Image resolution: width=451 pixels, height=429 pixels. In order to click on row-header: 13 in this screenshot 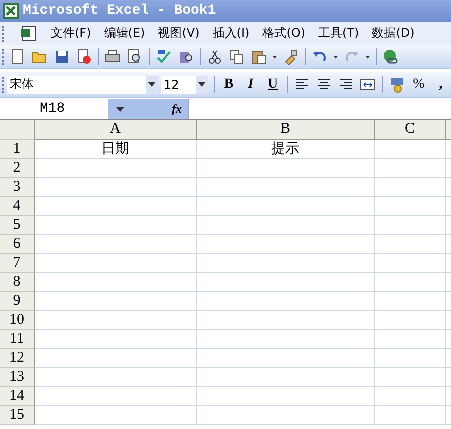, I will do `click(17, 377)`.